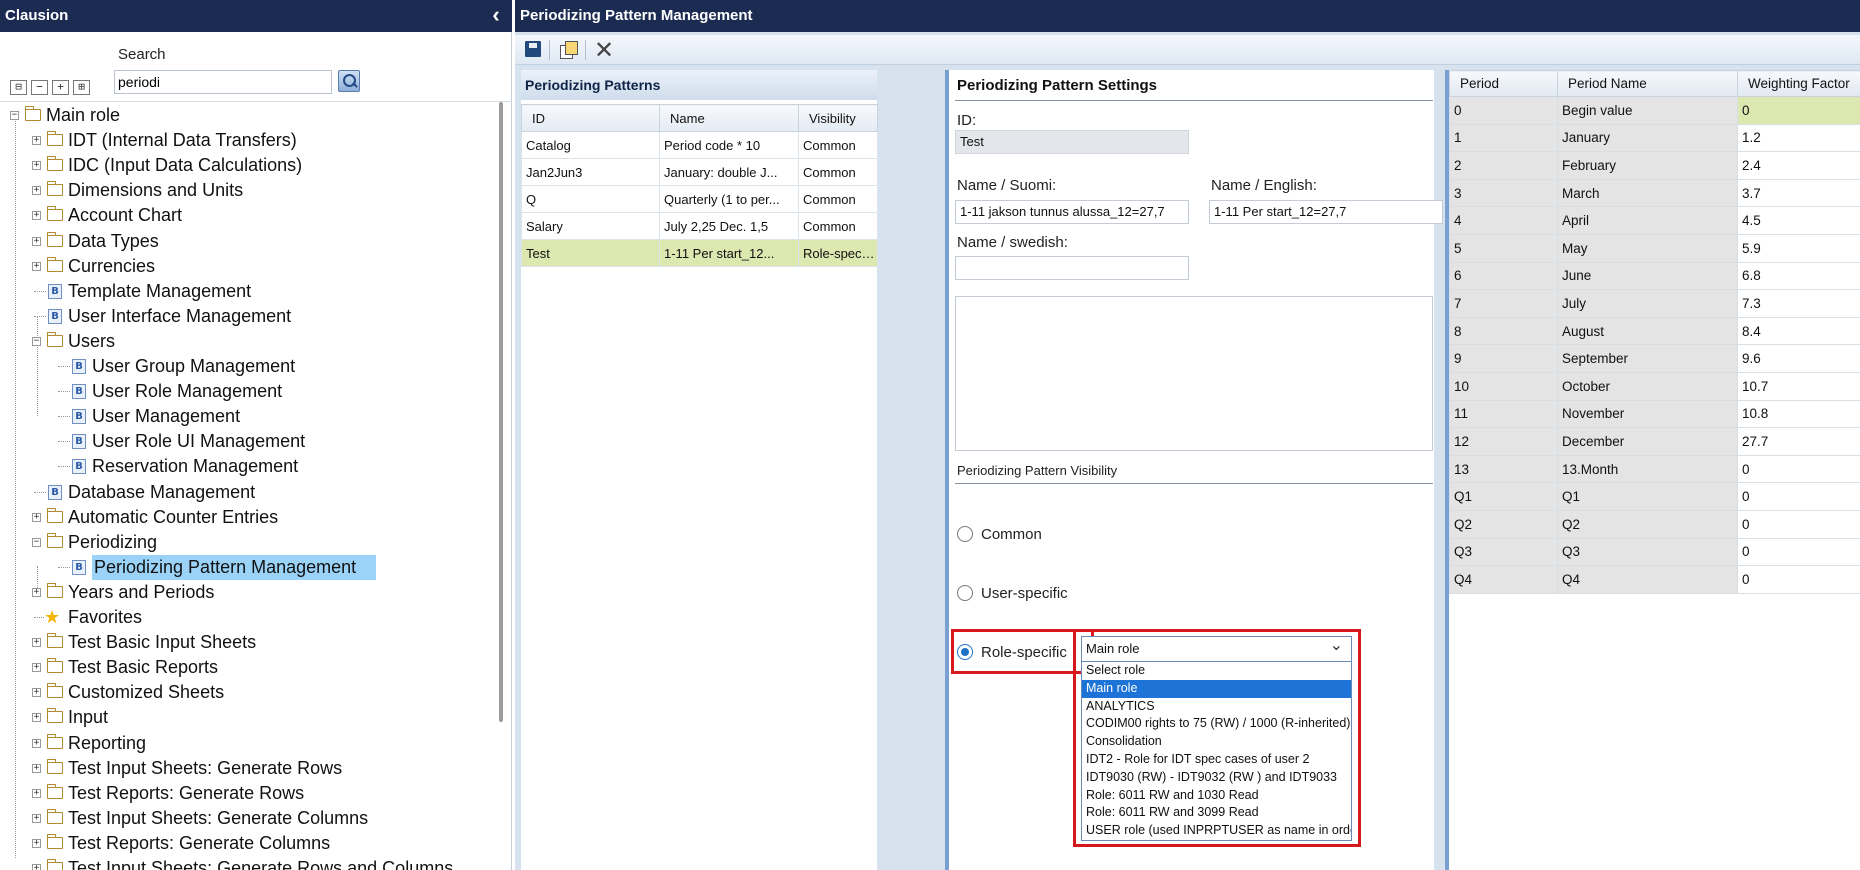 Image resolution: width=1860 pixels, height=870 pixels. I want to click on weighting-factor-cell: 7.3, so click(1798, 303).